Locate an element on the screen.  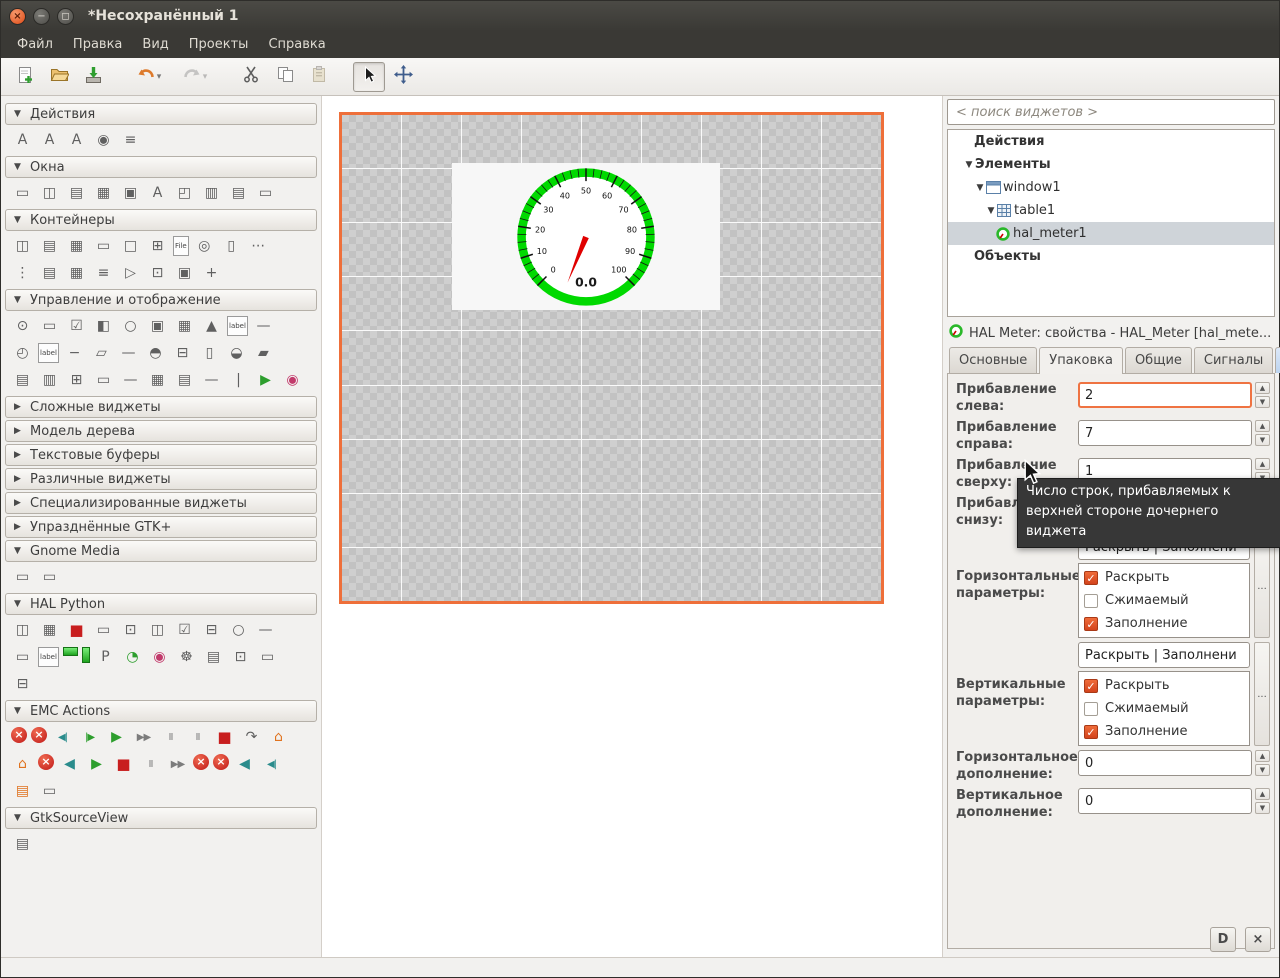
palette-widget-icon: ◴ is located at coordinates (22, 353).